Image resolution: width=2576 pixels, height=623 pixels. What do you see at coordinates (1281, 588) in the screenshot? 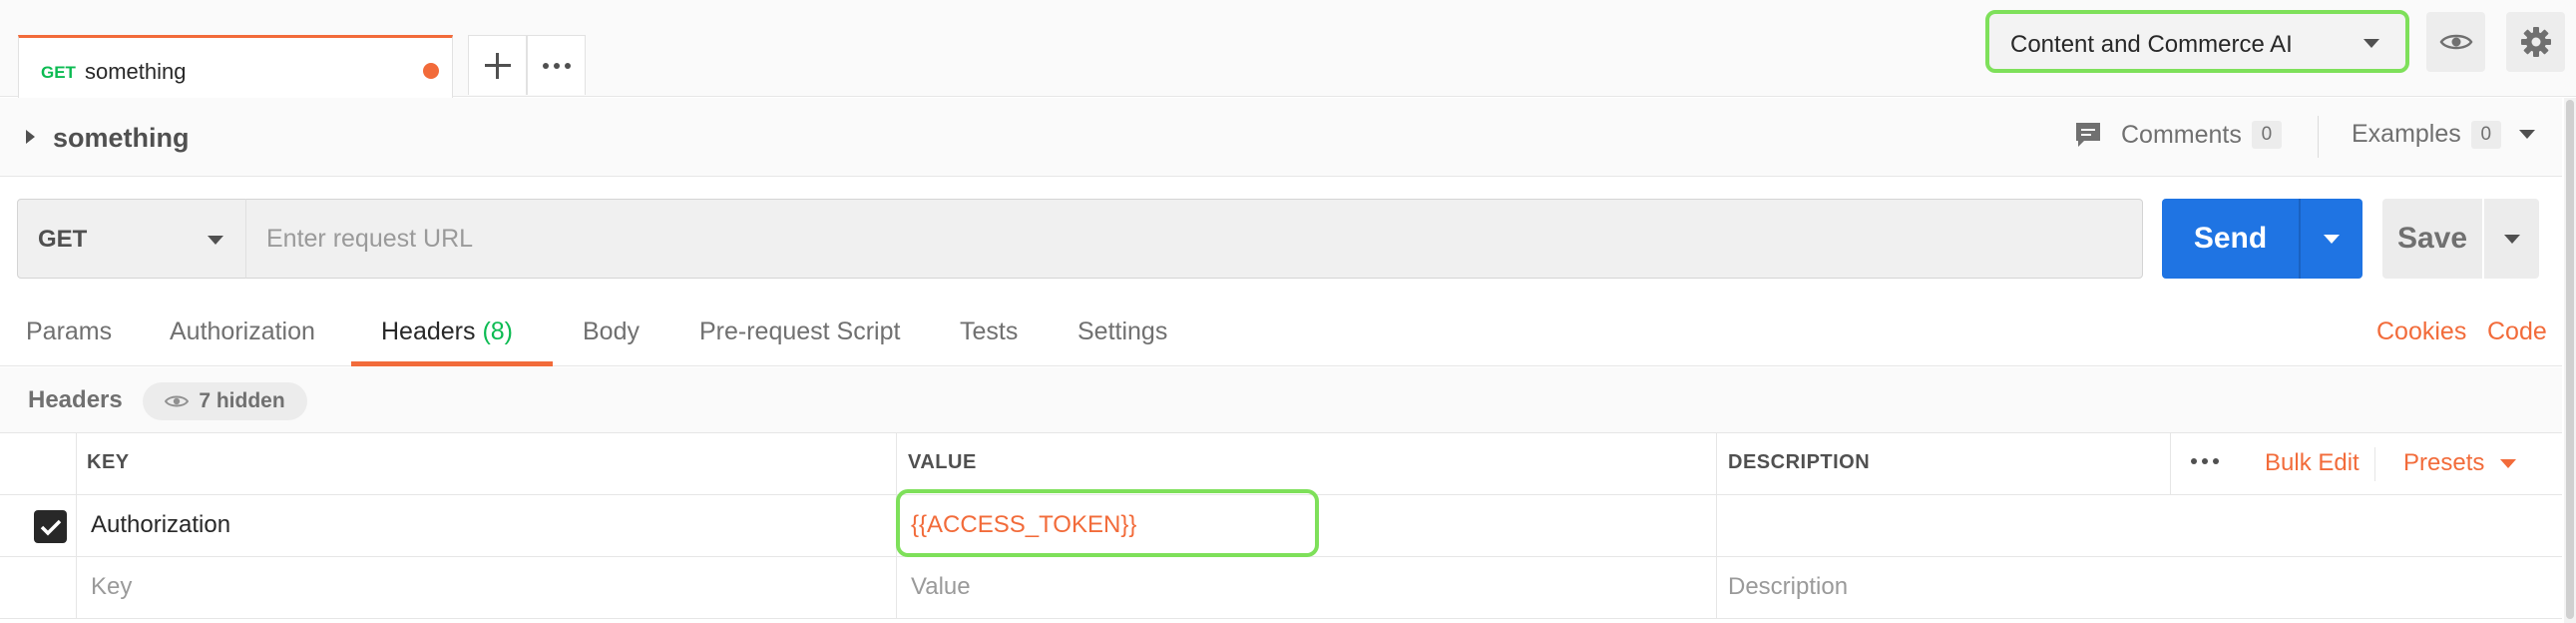
I see `table-row-new: Key Value Description` at bounding box center [1281, 588].